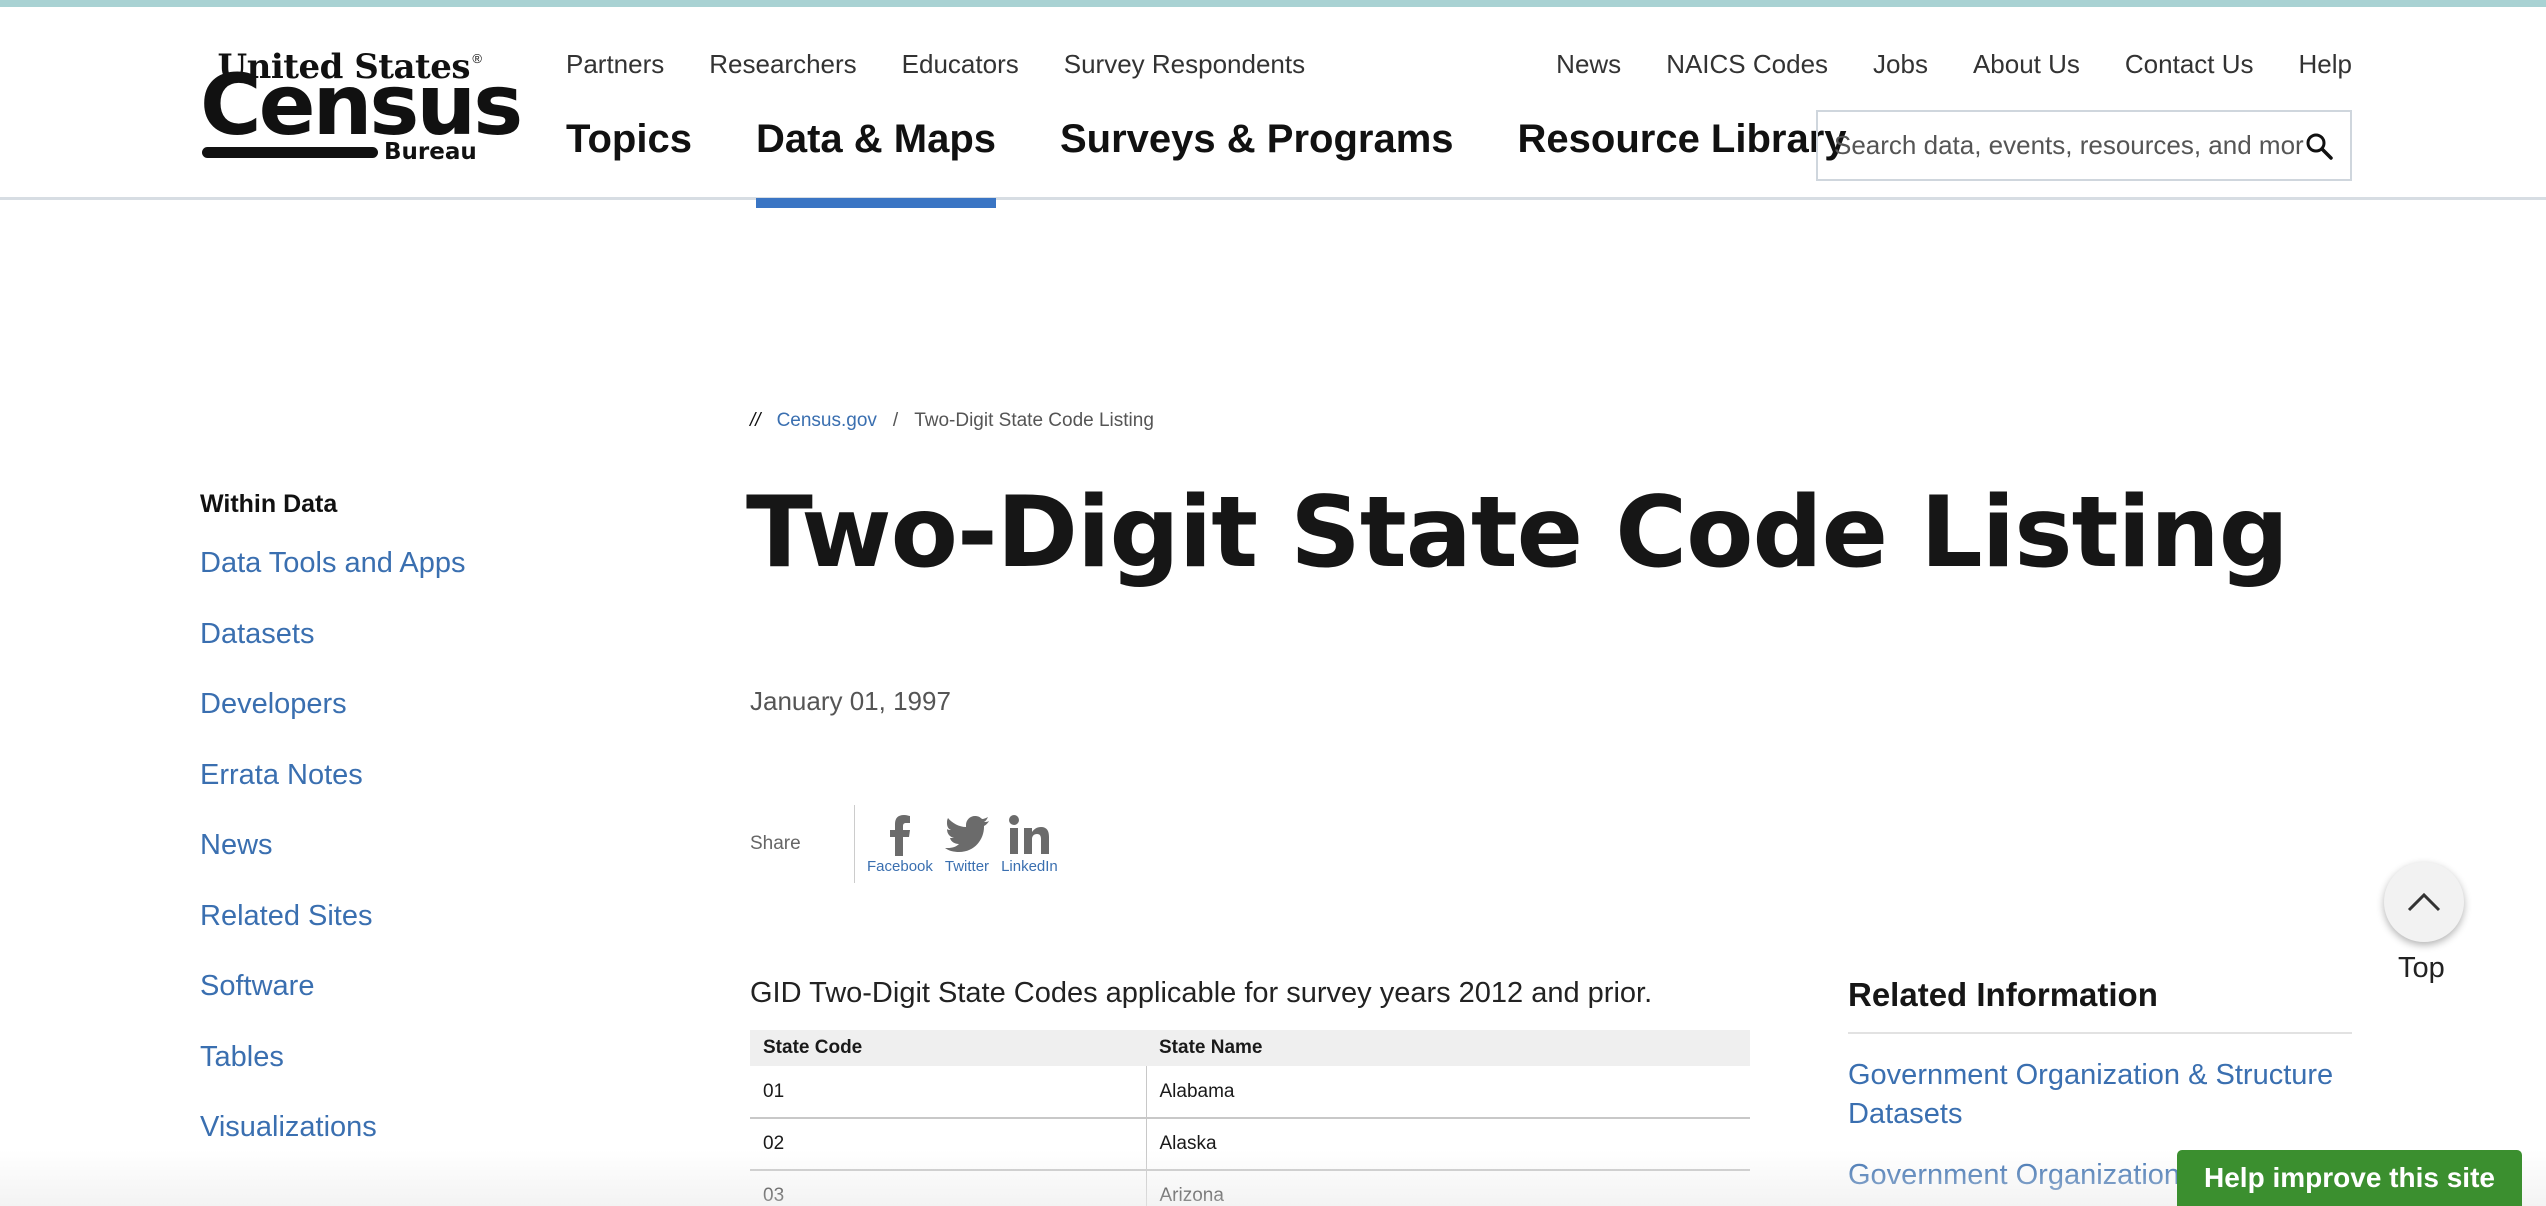 The width and height of the screenshot is (2546, 1206). What do you see at coordinates (775, 843) in the screenshot?
I see `share-label: Share` at bounding box center [775, 843].